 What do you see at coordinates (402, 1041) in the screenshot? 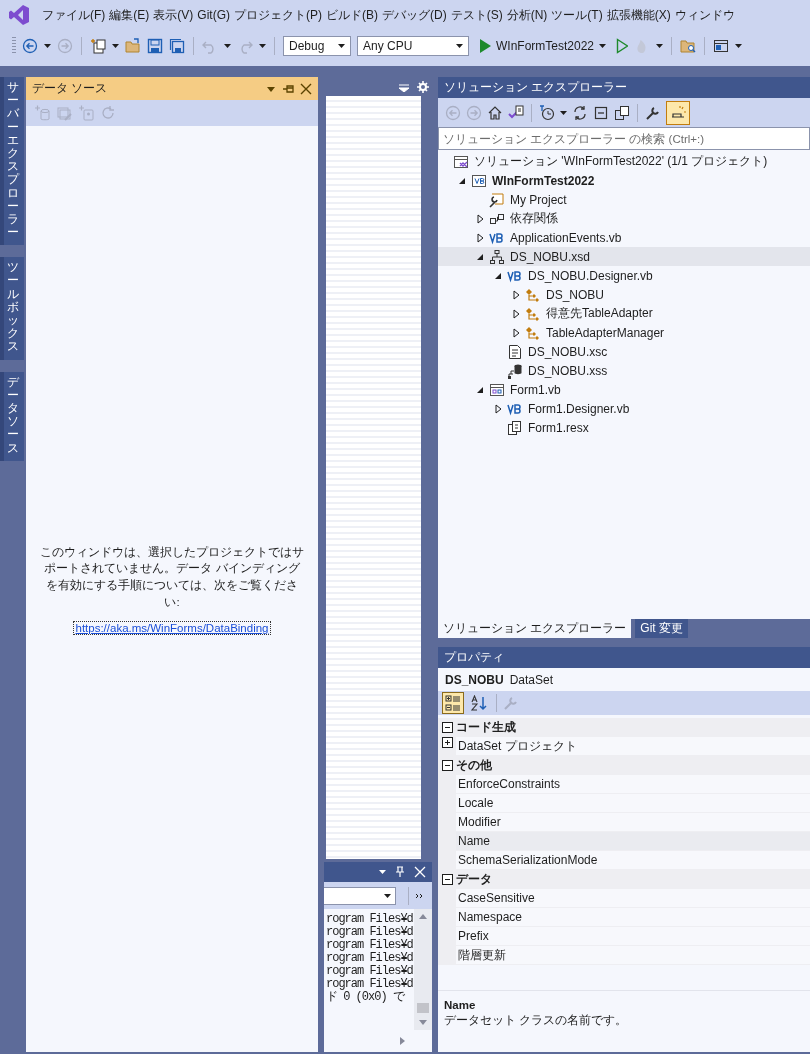
I see `scroll-right-icon` at bounding box center [402, 1041].